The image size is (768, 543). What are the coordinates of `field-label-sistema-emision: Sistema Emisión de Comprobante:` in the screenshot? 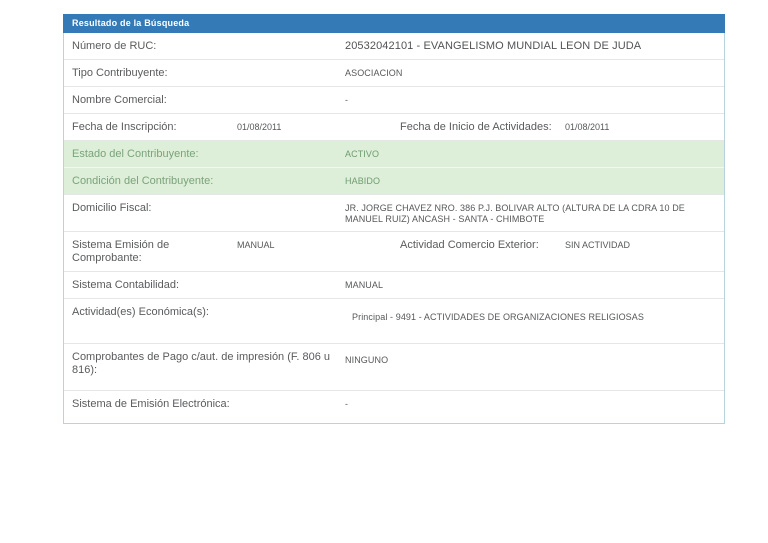 It's located at (121, 251).